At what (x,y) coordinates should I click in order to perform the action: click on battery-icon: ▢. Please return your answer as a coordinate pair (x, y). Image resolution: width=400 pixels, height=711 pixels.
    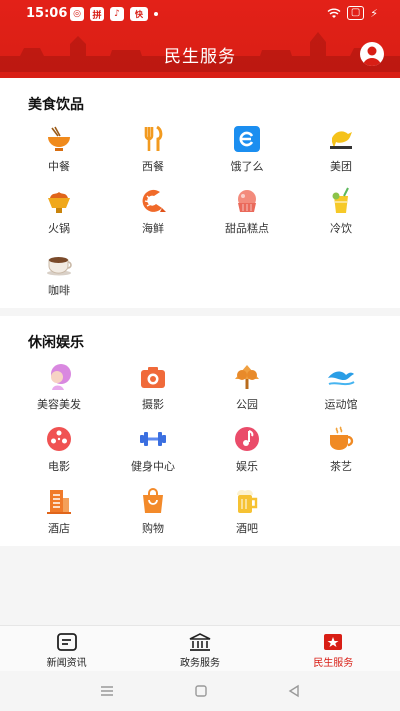
    Looking at the image, I should click on (355, 13).